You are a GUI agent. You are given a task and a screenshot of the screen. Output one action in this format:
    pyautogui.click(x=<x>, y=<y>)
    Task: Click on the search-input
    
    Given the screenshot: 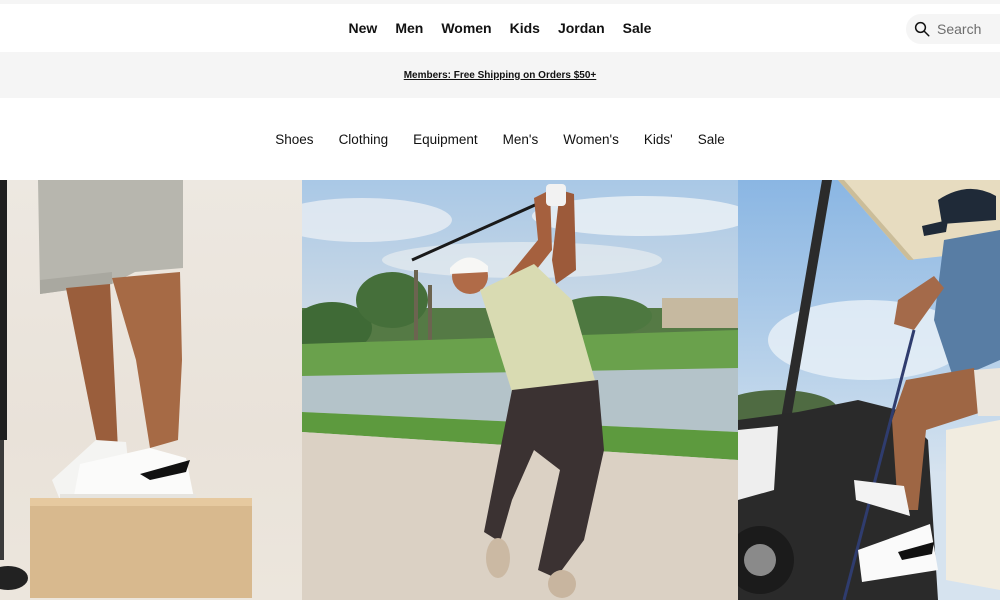 What is the action you would take?
    pyautogui.click(x=968, y=29)
    